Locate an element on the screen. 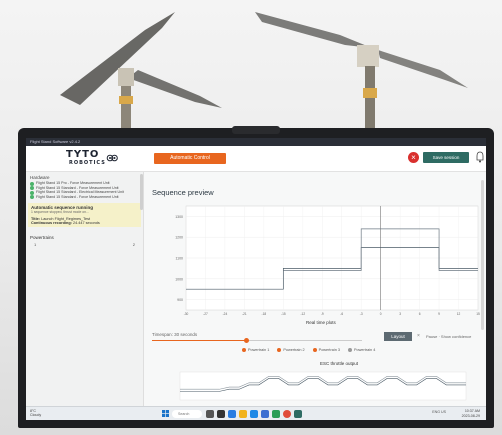 The width and height of the screenshot is (502, 435). x-tick-label: -12 is located at coordinates (302, 314).